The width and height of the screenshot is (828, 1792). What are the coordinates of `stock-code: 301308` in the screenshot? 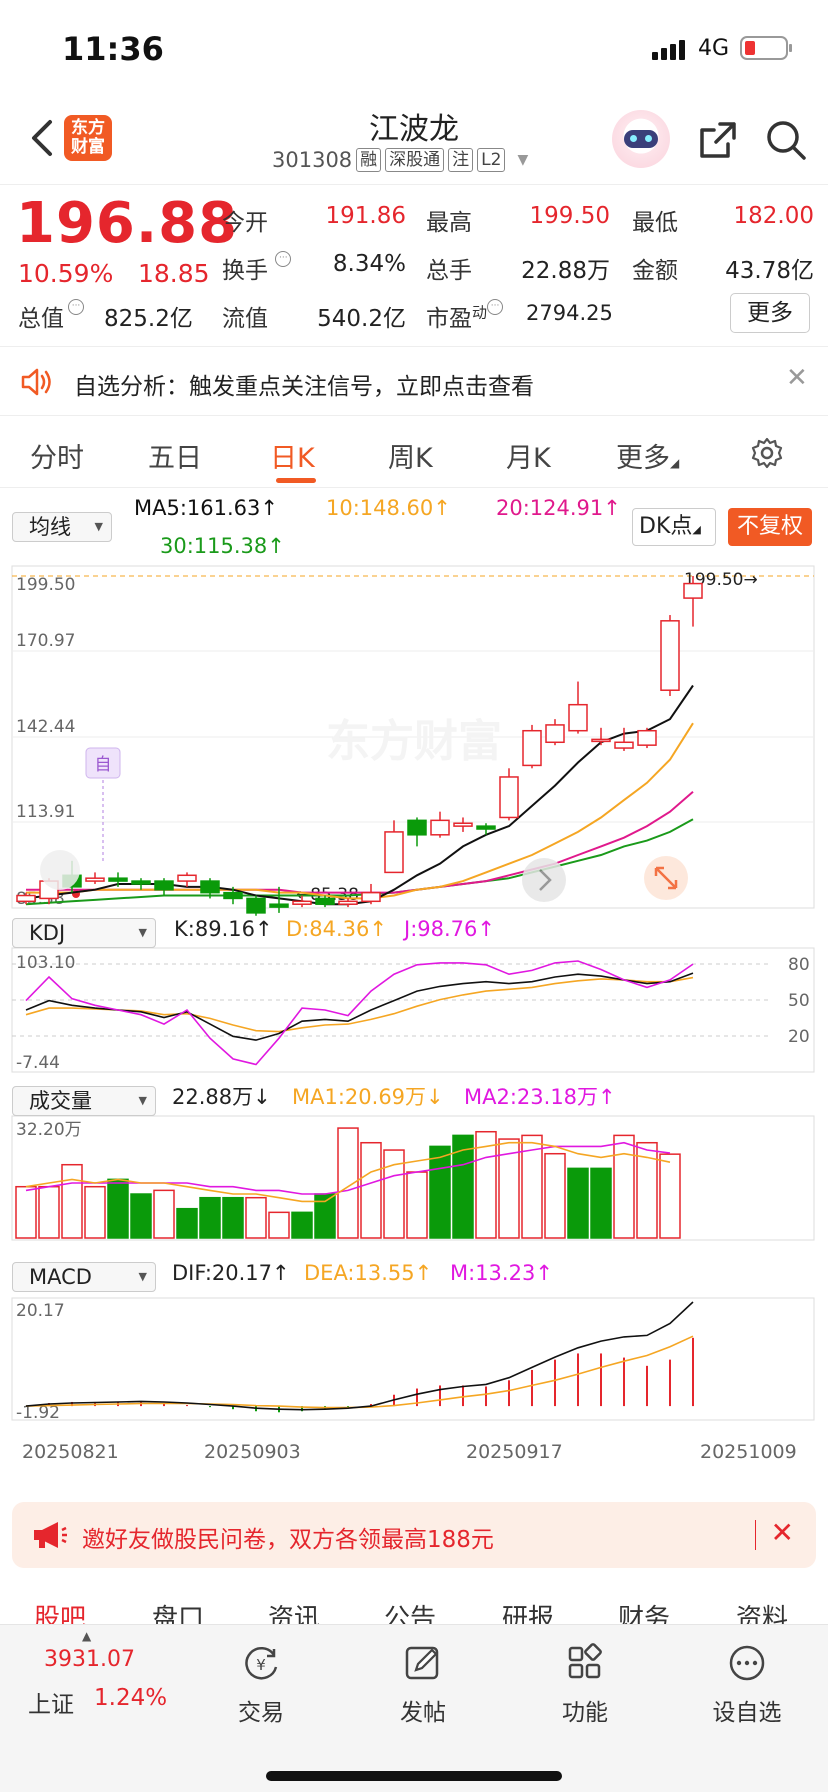 It's located at (312, 160).